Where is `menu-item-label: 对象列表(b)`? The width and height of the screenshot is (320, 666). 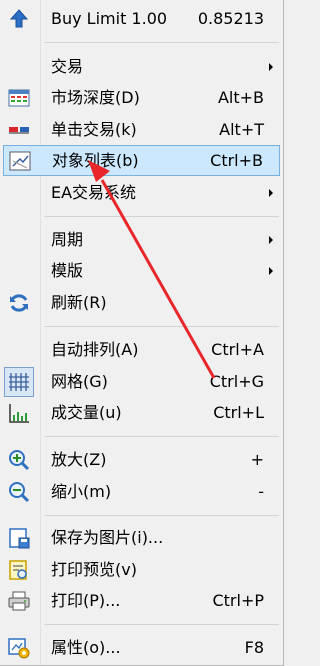 menu-item-label: 对象列表(b) is located at coordinates (95, 160).